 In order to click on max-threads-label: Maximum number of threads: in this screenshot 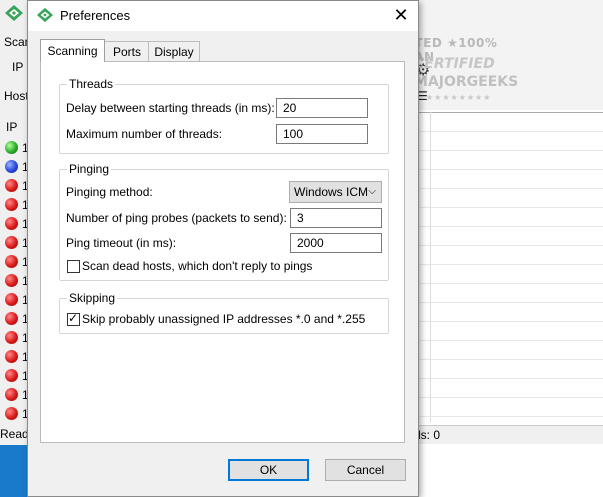, I will do `click(144, 134)`.